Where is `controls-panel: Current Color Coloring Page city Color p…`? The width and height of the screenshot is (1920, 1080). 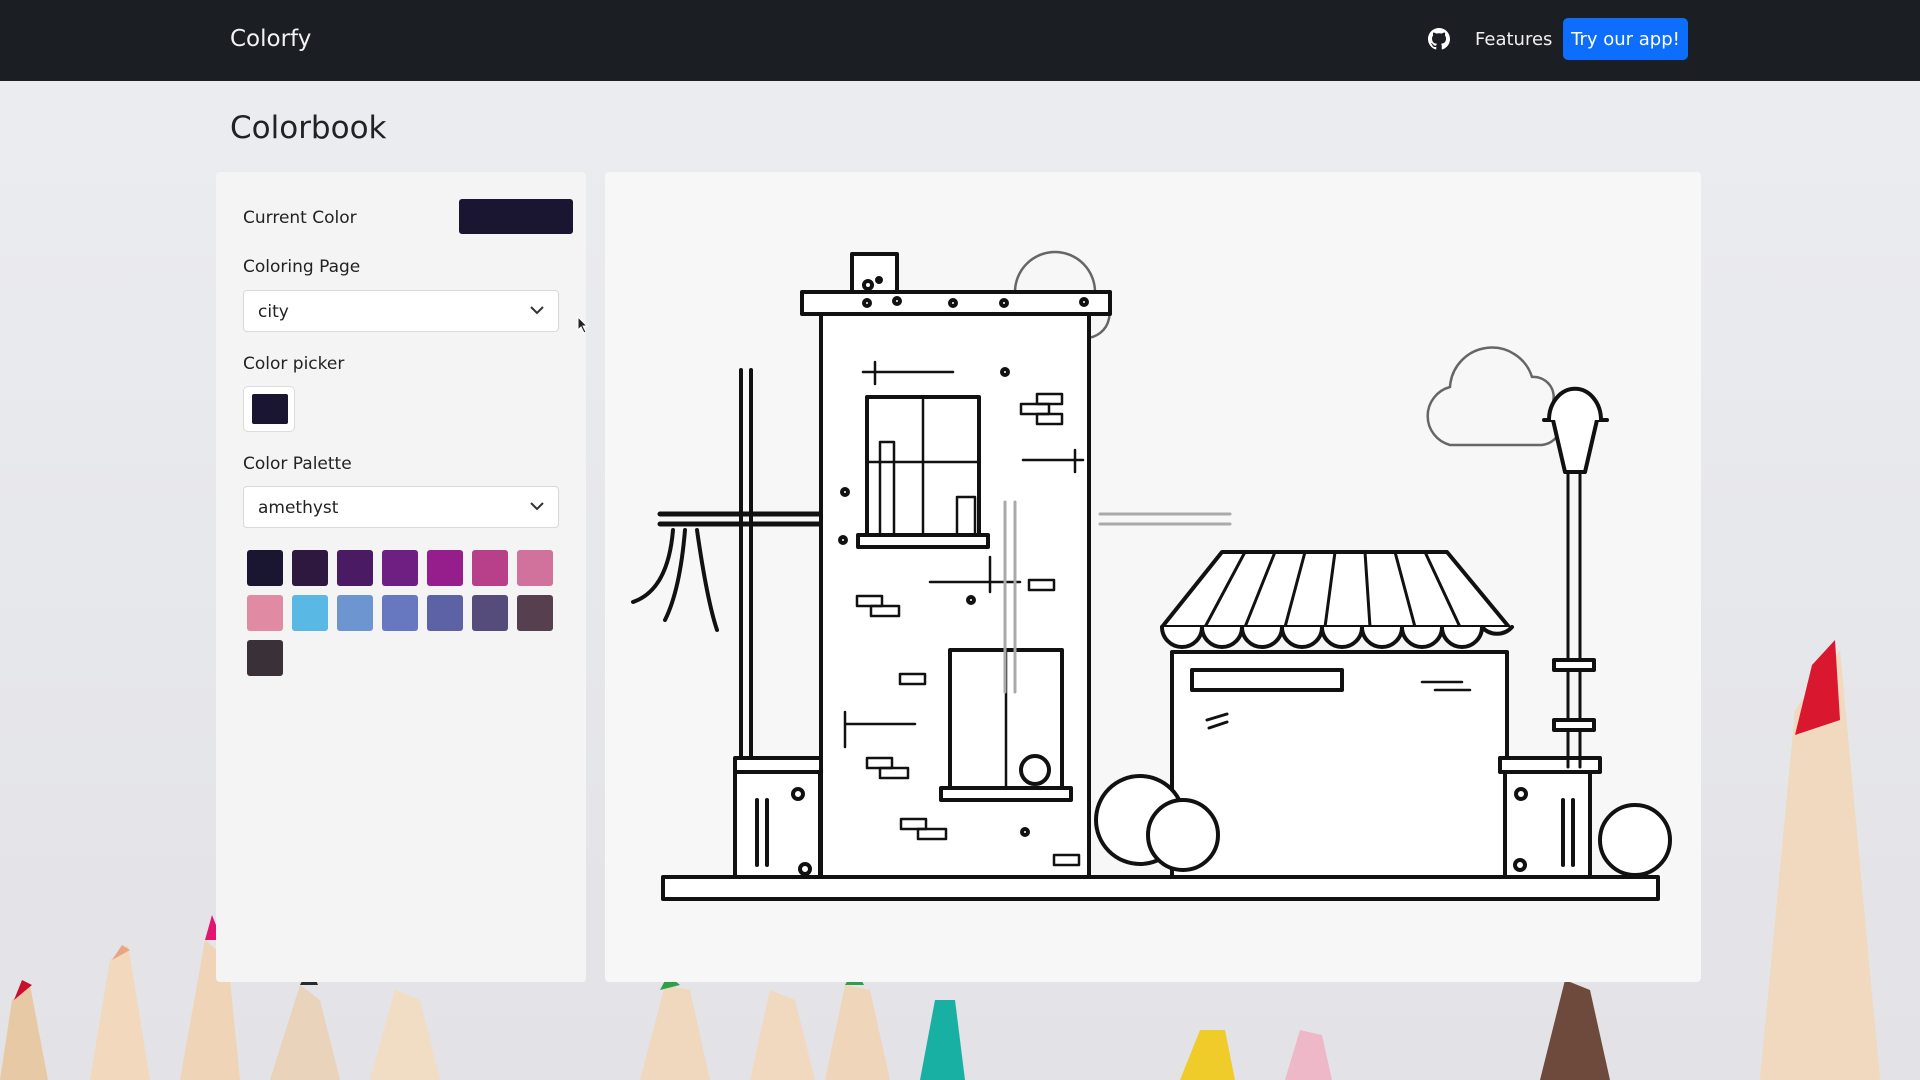 controls-panel: Current Color Coloring Page city Color p… is located at coordinates (401, 577).